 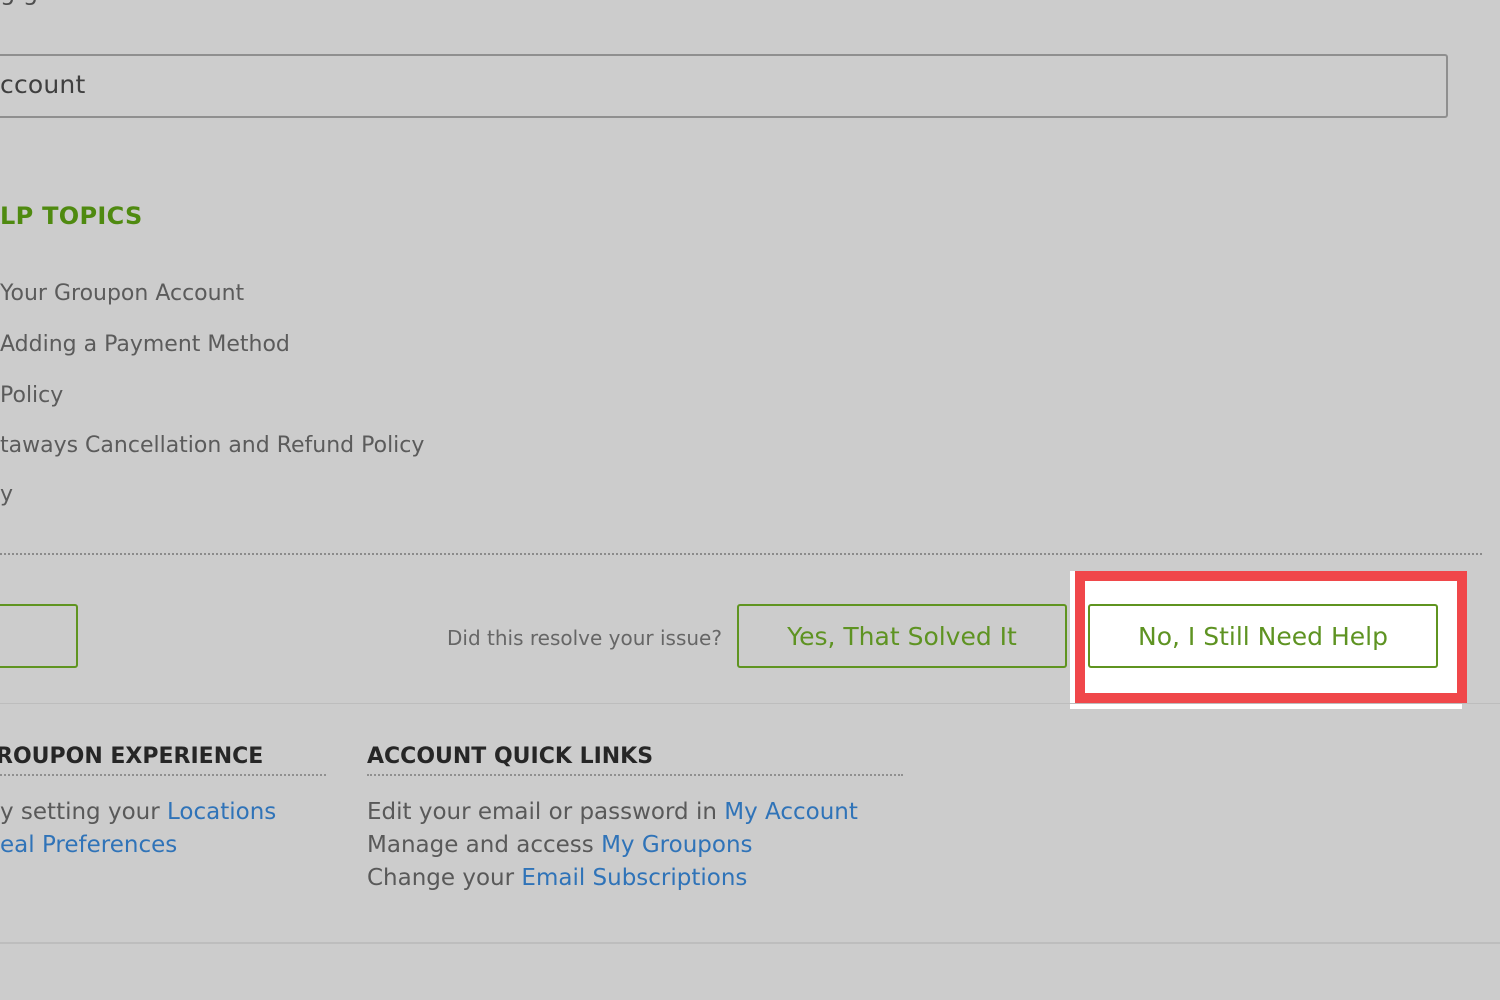 I want to click on footer-experience-line-2: eal Preferences, so click(x=88, y=845).